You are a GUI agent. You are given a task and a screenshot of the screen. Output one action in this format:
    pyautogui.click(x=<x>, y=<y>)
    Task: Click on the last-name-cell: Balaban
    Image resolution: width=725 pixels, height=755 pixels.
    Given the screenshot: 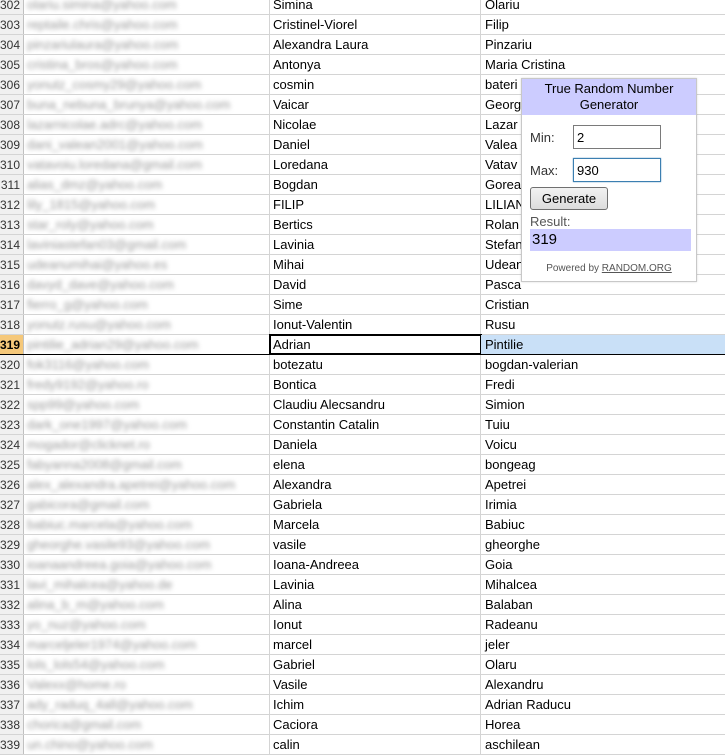 What is the action you would take?
    pyautogui.click(x=603, y=604)
    